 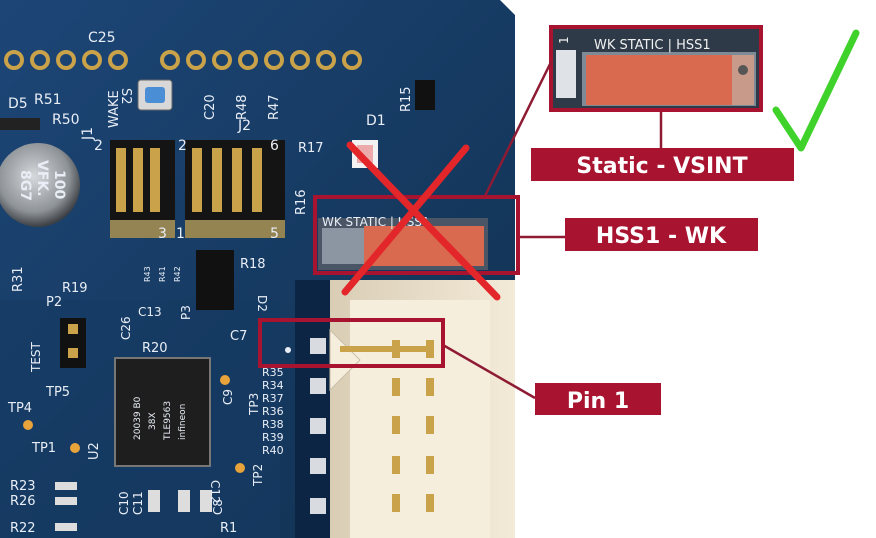 What do you see at coordinates (244, 126) in the screenshot?
I see `silk-j2: J2` at bounding box center [244, 126].